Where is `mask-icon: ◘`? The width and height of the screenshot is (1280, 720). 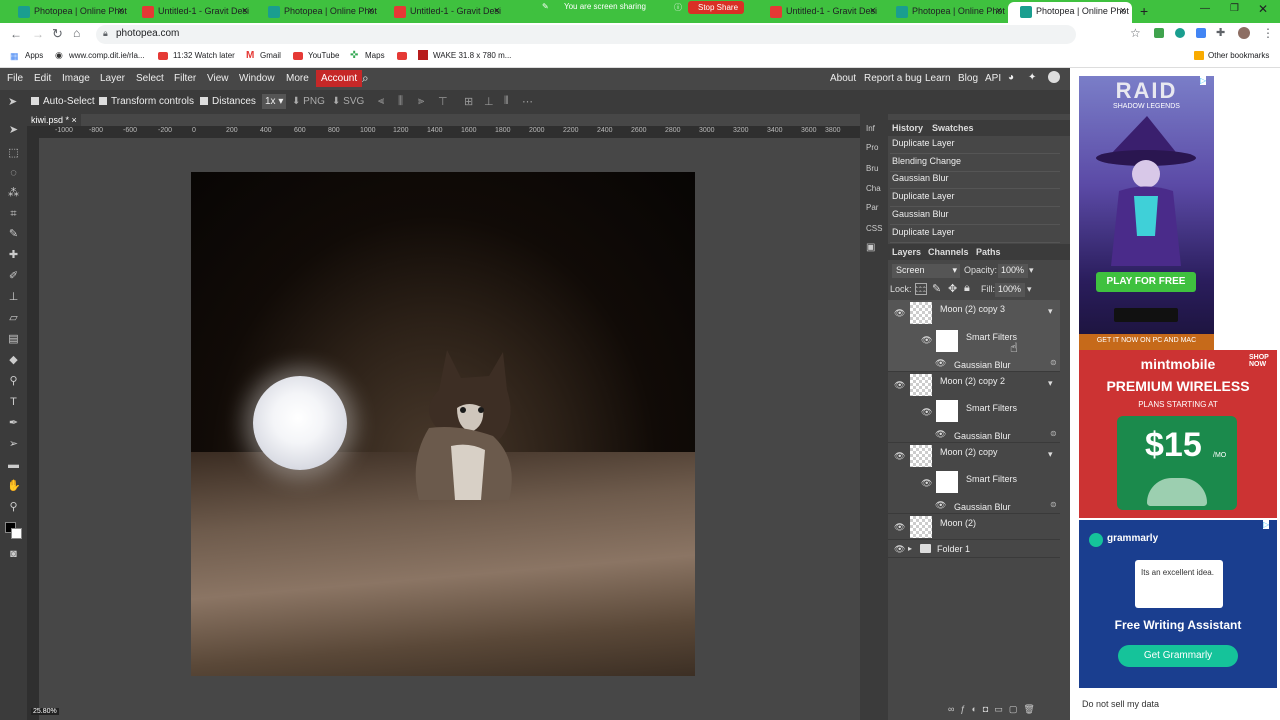 mask-icon: ◘ is located at coordinates (988, 709).